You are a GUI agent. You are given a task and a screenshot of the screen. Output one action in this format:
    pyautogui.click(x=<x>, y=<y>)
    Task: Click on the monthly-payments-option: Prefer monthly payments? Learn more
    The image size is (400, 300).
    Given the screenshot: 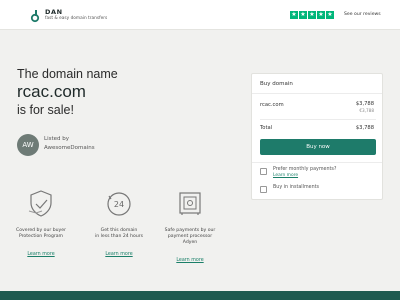 What is the action you would take?
    pyautogui.click(x=318, y=173)
    